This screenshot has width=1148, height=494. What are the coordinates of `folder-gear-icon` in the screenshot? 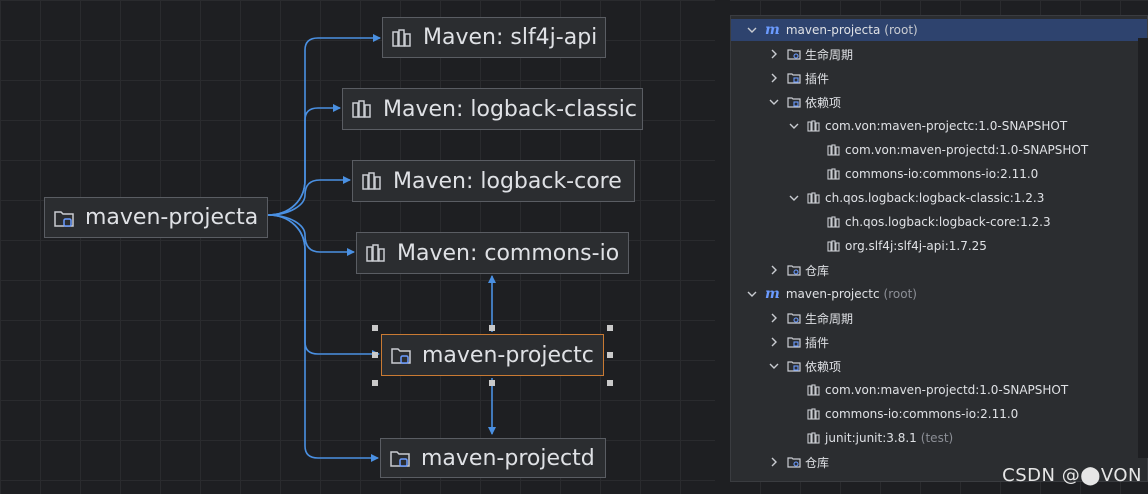 It's located at (794, 54).